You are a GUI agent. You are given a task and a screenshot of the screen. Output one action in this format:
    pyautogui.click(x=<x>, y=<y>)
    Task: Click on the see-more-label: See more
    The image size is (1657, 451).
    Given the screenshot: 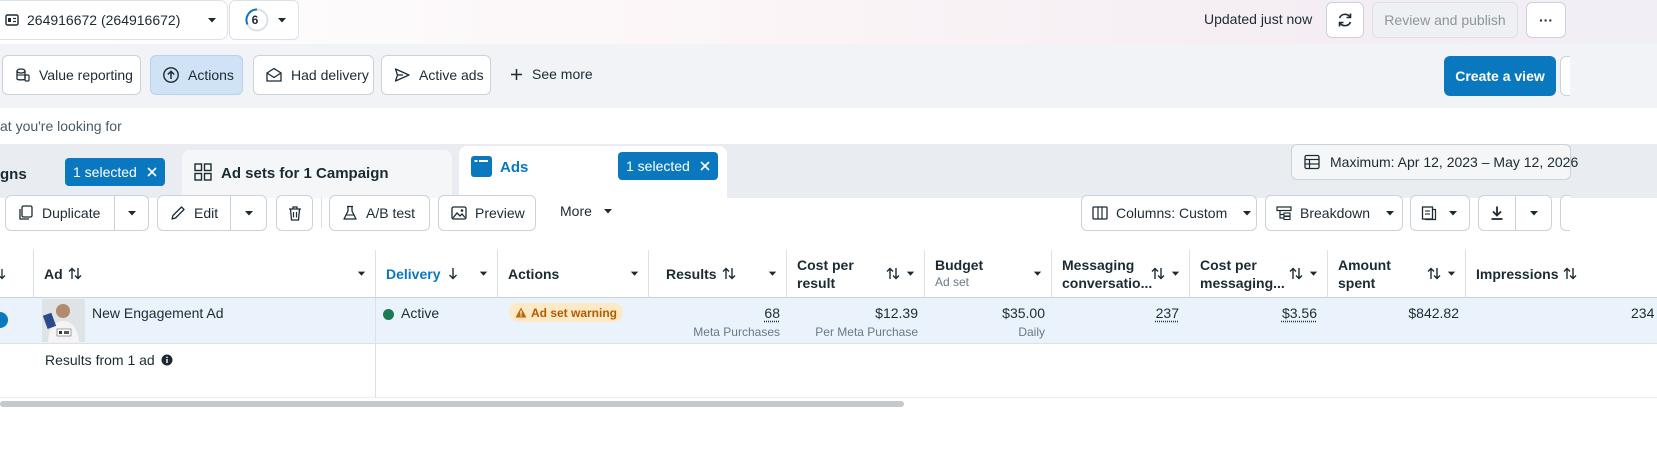 What is the action you would take?
    pyautogui.click(x=562, y=74)
    